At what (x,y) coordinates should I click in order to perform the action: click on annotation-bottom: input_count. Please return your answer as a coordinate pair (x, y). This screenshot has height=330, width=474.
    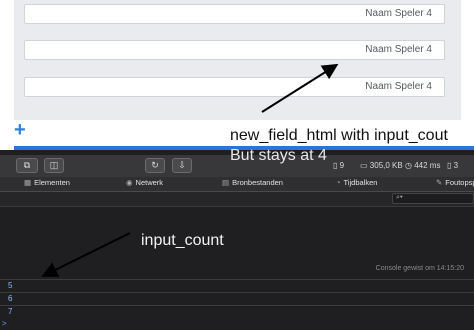
    Looking at the image, I should click on (182, 240).